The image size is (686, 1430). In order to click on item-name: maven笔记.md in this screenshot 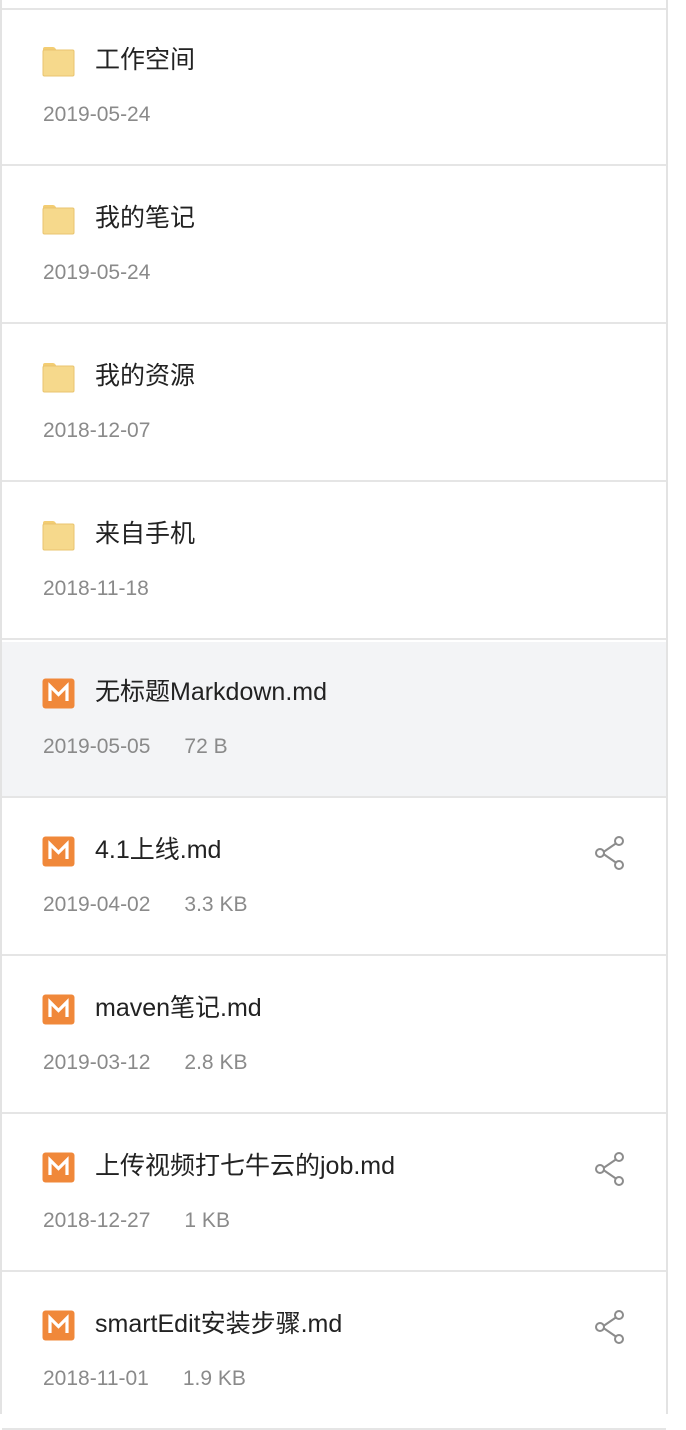, I will do `click(178, 1008)`.